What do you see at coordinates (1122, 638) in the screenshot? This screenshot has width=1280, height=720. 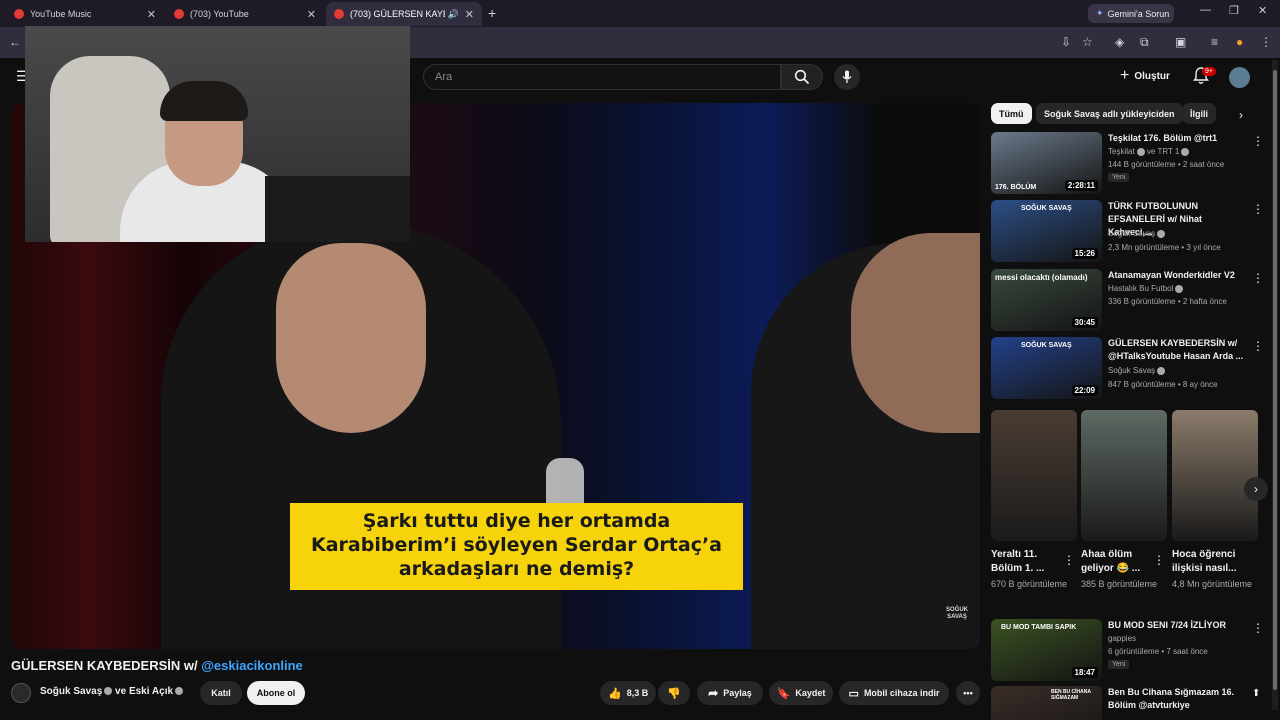 I see `rec-channel: gappies` at bounding box center [1122, 638].